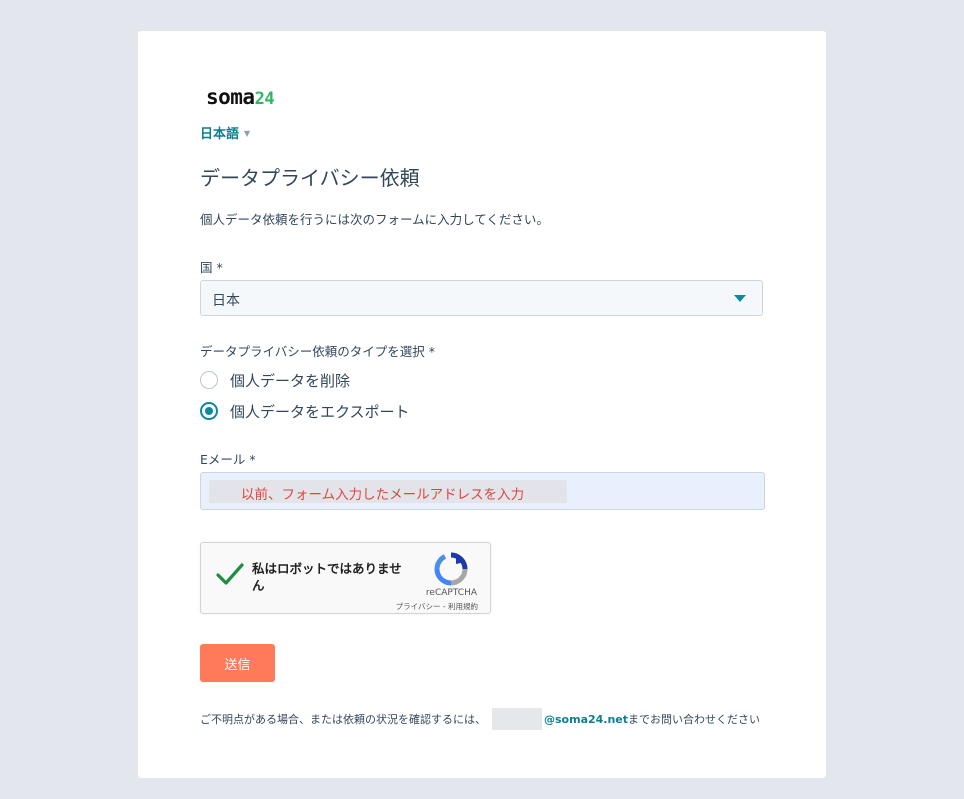 This screenshot has height=799, width=964. Describe the element at coordinates (327, 577) in the screenshot. I see `recaptcha-text: 私はロボットではありません` at that location.